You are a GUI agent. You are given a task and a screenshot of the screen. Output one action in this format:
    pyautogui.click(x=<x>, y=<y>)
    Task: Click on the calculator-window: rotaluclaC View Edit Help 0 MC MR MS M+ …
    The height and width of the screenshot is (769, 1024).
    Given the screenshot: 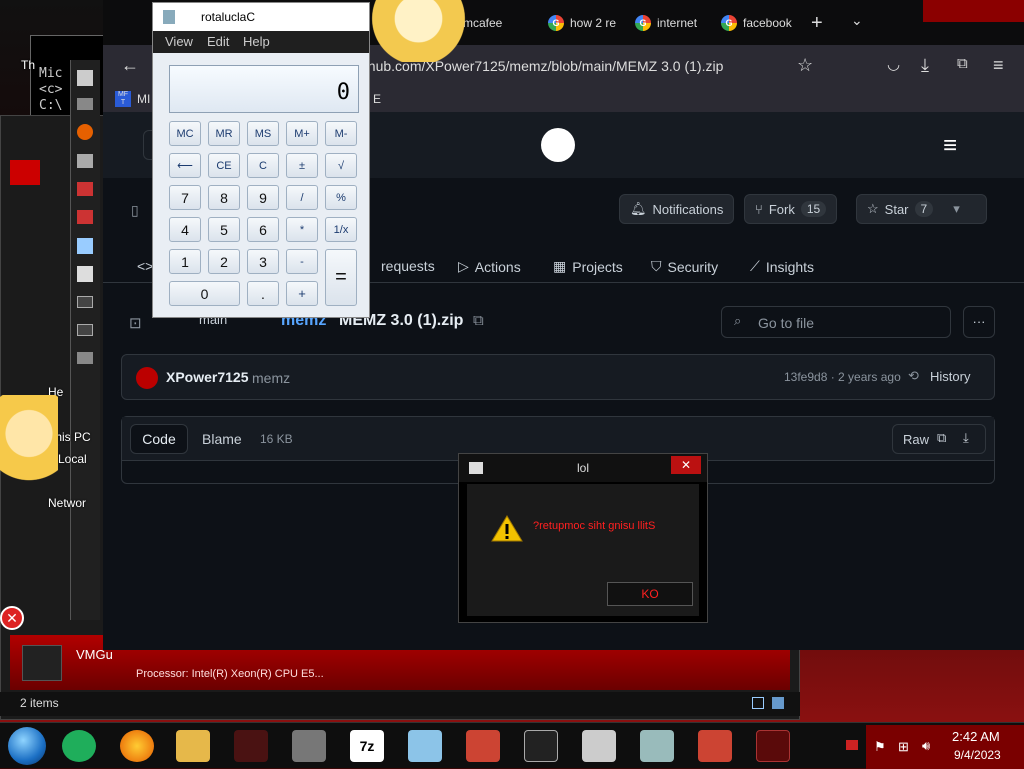 What is the action you would take?
    pyautogui.click(x=261, y=160)
    